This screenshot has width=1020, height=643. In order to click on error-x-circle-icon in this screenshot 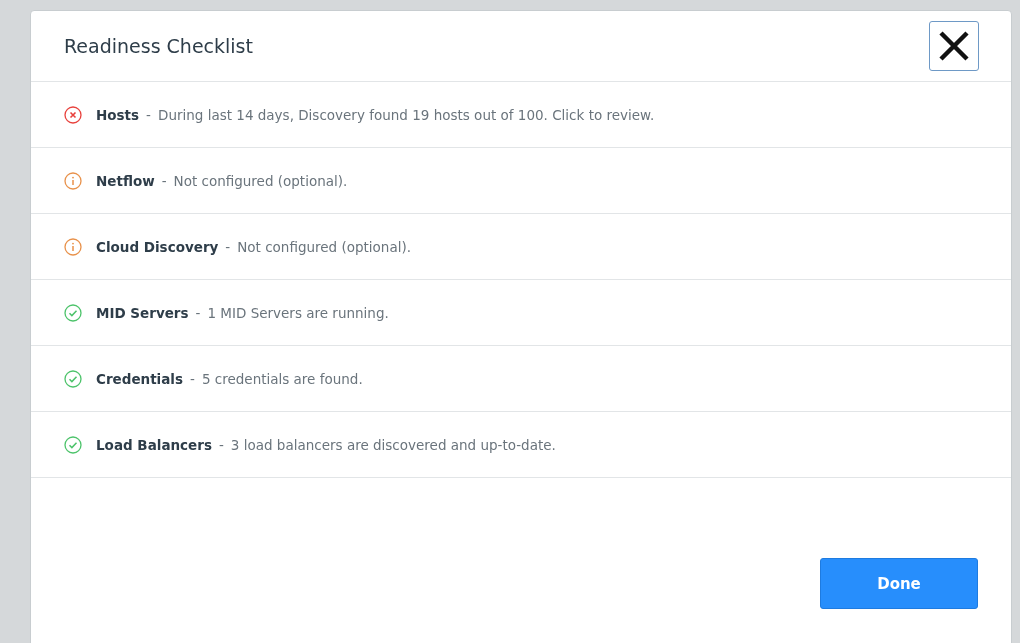, I will do `click(73, 114)`.